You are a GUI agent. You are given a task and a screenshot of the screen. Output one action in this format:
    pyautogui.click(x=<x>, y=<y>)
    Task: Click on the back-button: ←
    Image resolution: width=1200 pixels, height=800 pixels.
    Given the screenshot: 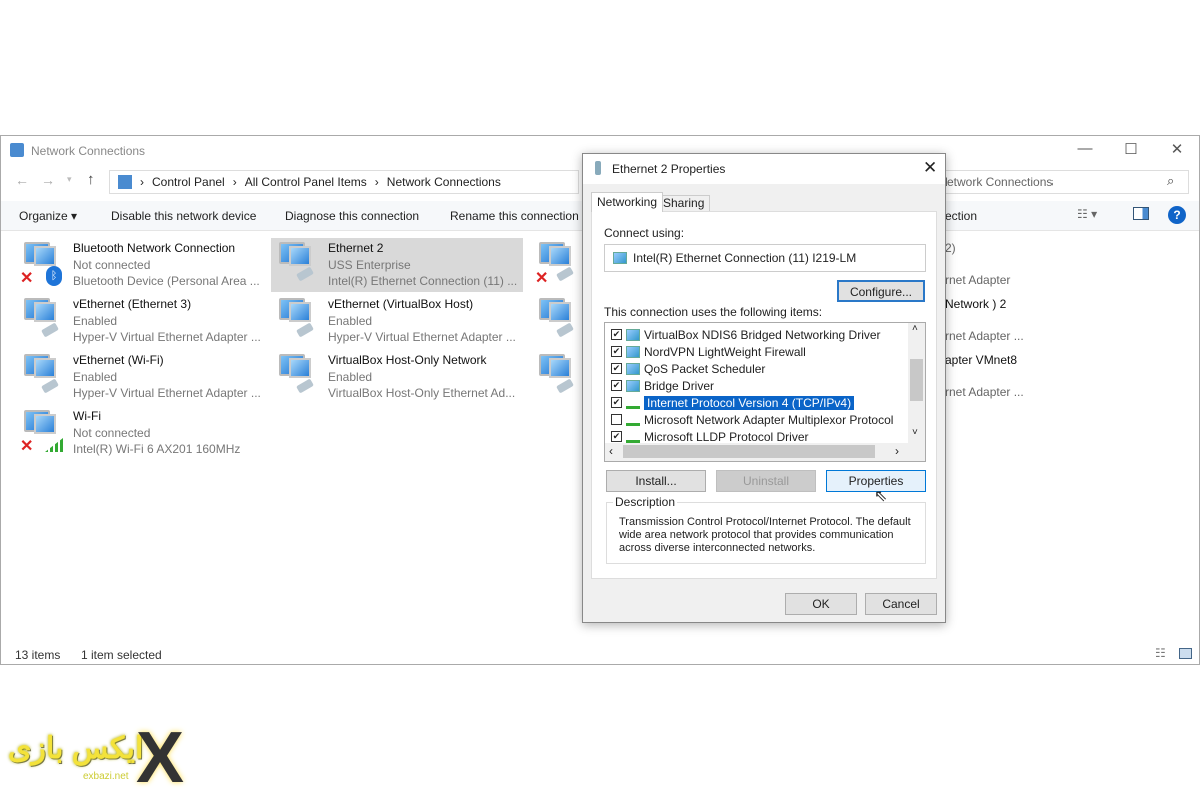 What is the action you would take?
    pyautogui.click(x=22, y=180)
    